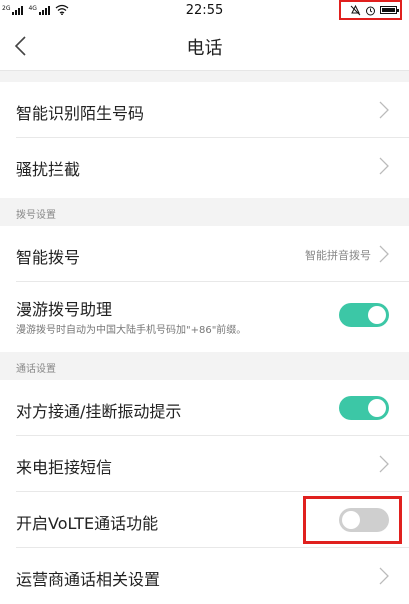  What do you see at coordinates (80, 113) in the screenshot?
I see `list-item-label: 智能识别陌生号码` at bounding box center [80, 113].